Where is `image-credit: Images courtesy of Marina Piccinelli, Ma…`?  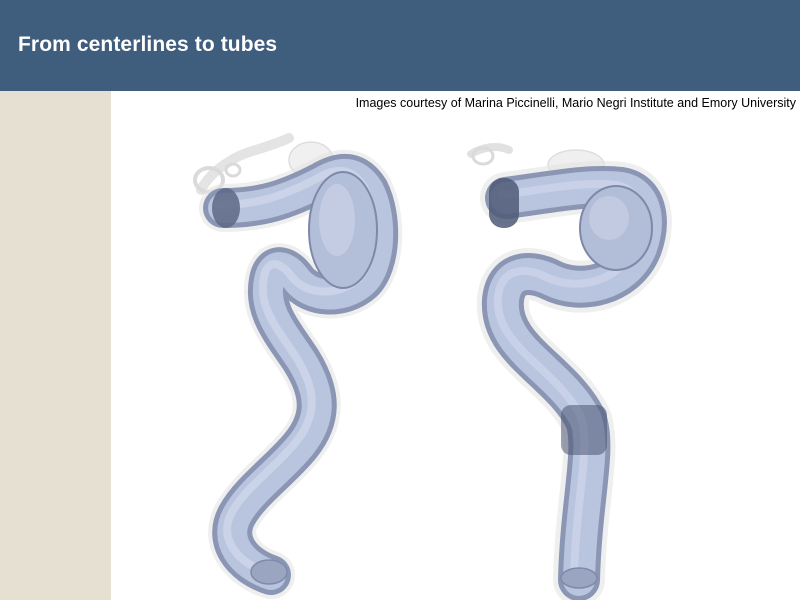 image-credit: Images courtesy of Marina Piccinelli, Ma… is located at coordinates (575, 103).